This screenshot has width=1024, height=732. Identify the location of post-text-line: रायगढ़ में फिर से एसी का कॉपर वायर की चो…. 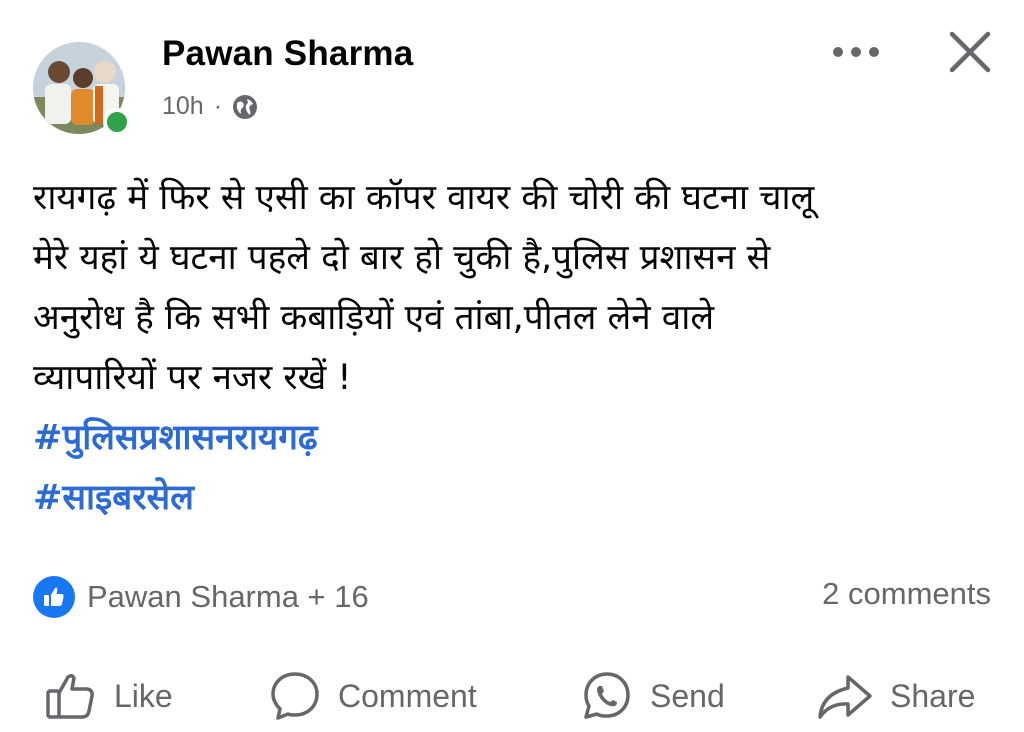
(424, 198).